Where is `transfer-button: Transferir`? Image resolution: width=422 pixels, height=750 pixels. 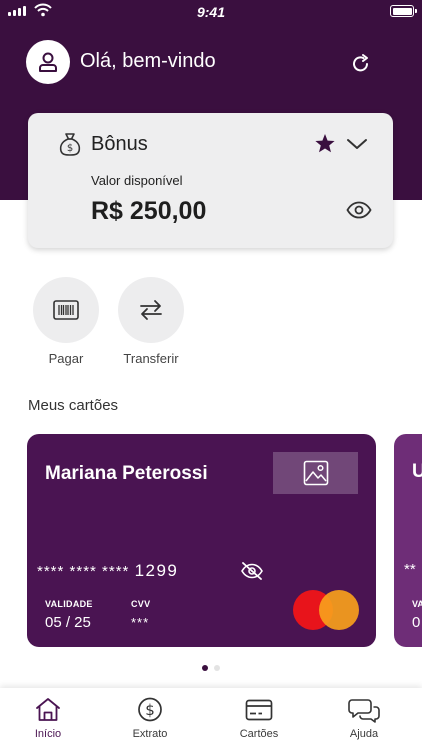 transfer-button: Transferir is located at coordinates (151, 321).